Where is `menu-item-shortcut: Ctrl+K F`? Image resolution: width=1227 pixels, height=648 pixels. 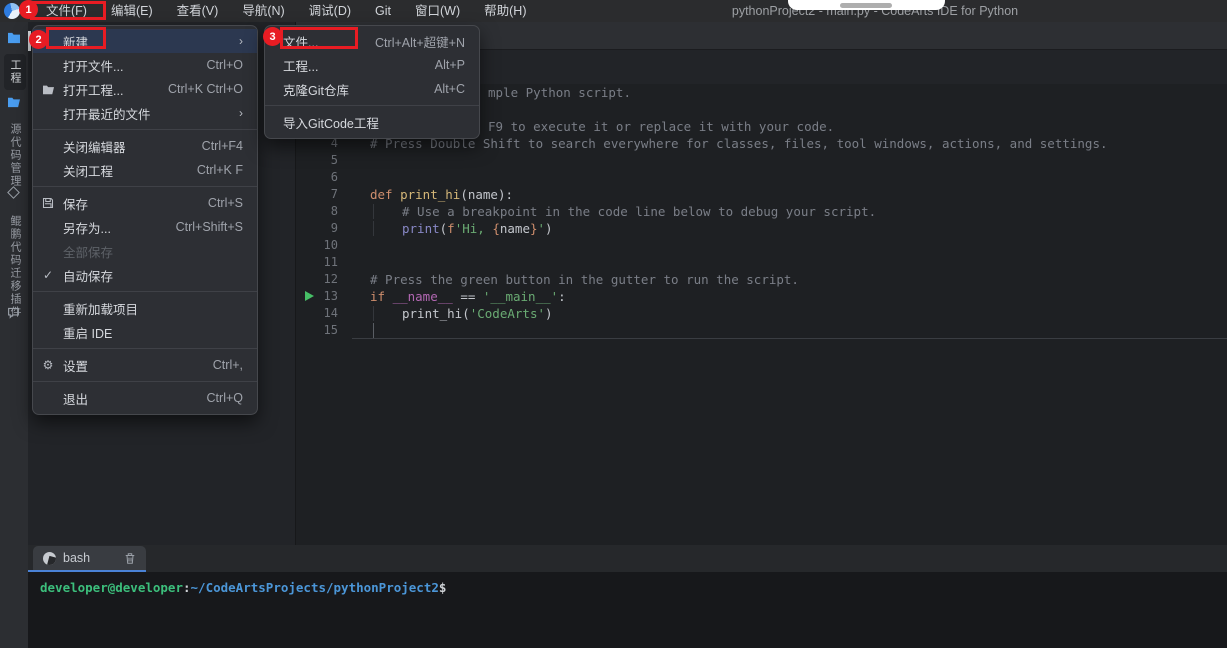
menu-item-shortcut: Ctrl+K F is located at coordinates (219, 170).